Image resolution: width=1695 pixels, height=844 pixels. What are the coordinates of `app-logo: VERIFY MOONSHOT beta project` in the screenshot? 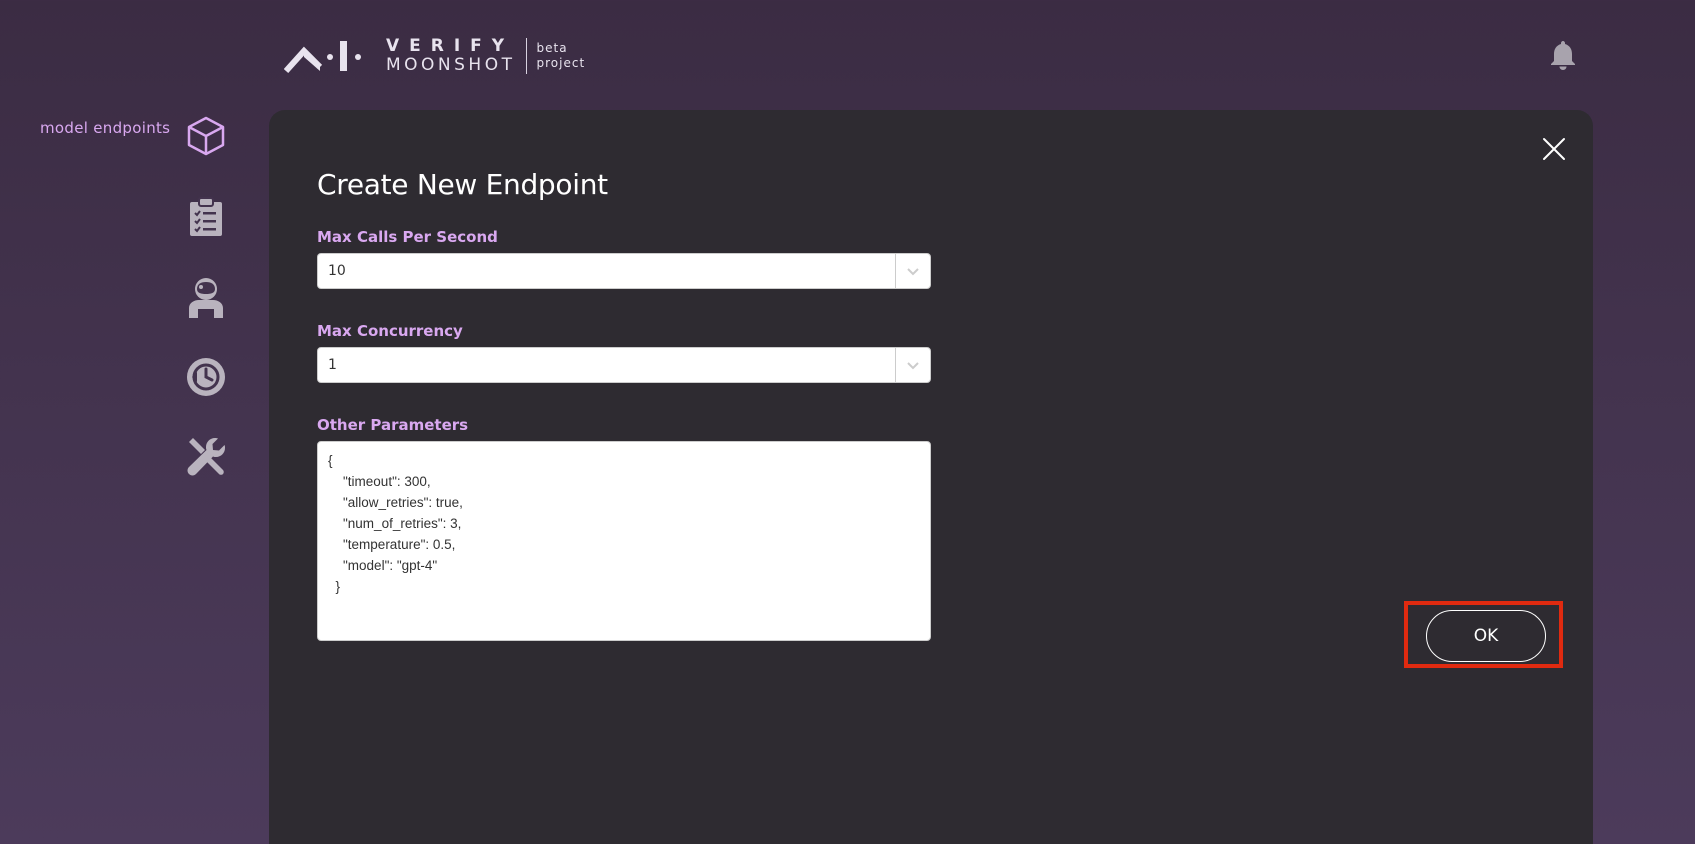 It's located at (434, 56).